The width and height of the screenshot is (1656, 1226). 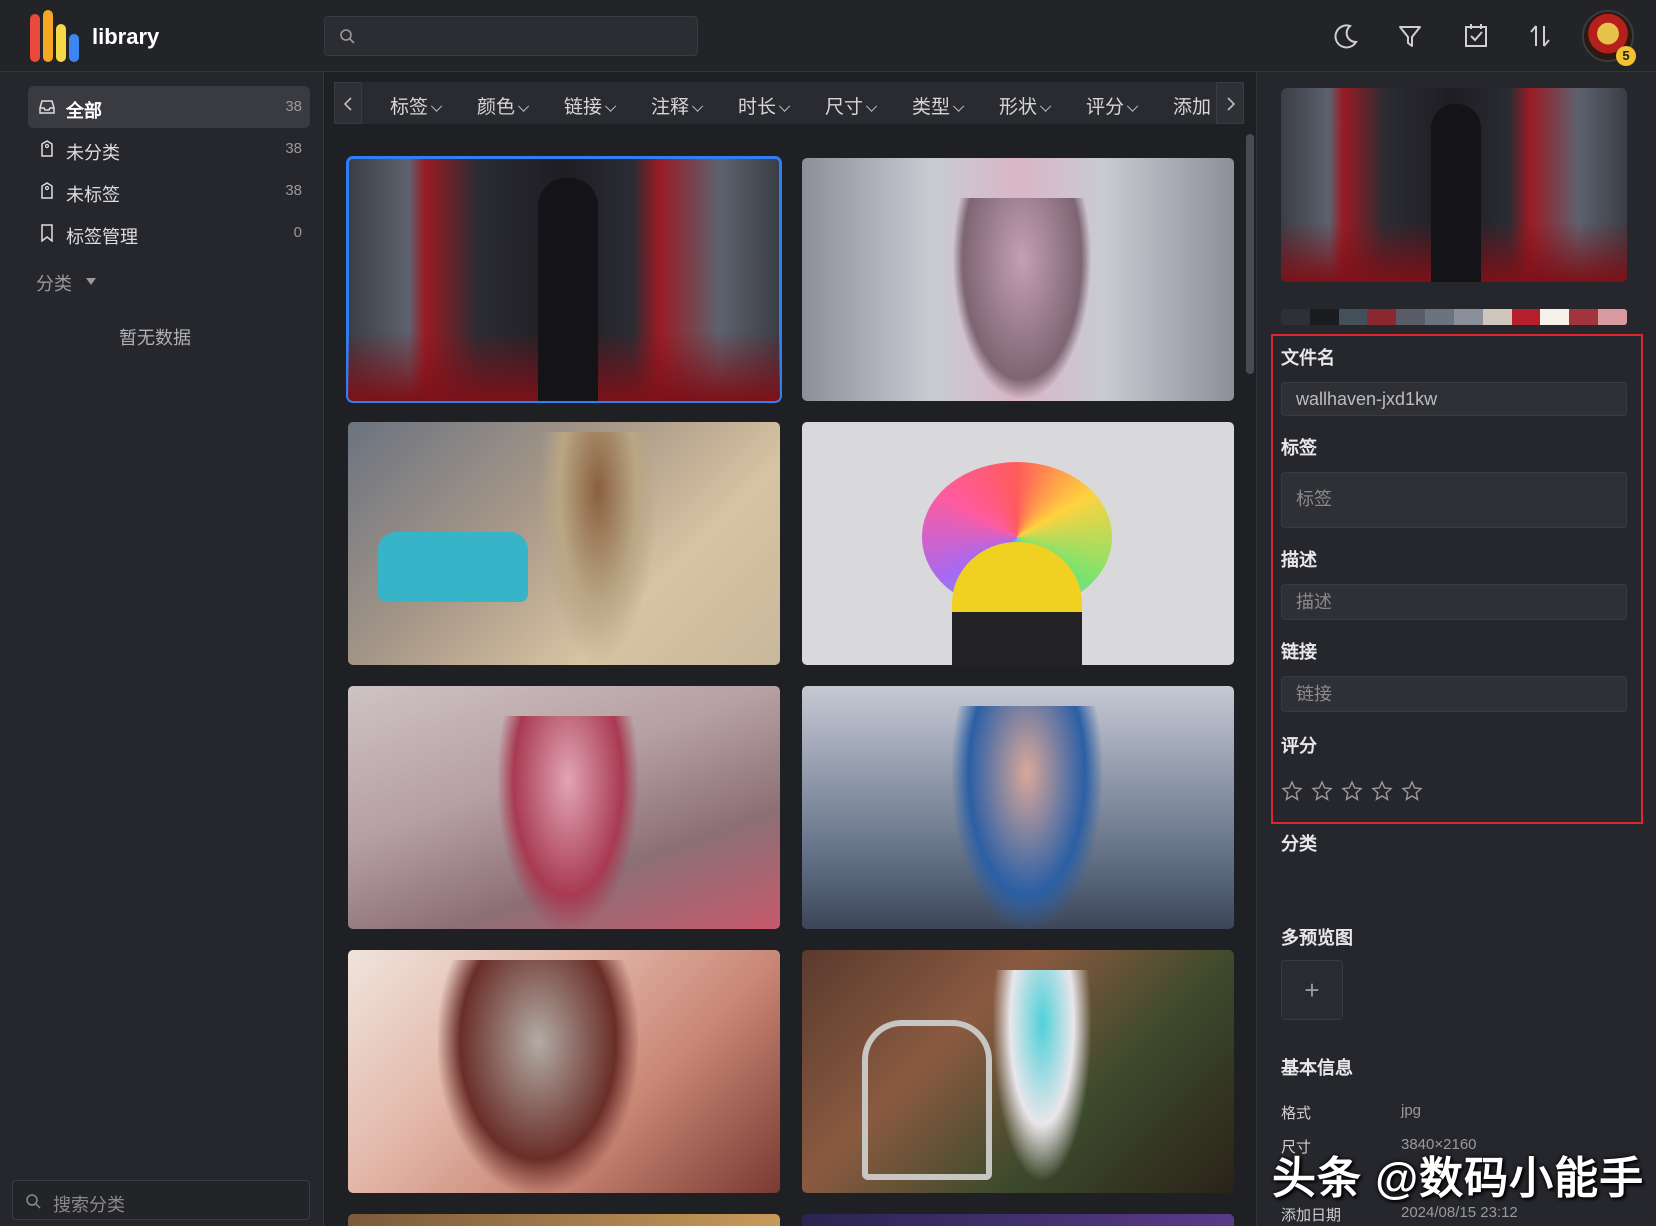 I want to click on filter-scroll-left-button, so click(x=348, y=103).